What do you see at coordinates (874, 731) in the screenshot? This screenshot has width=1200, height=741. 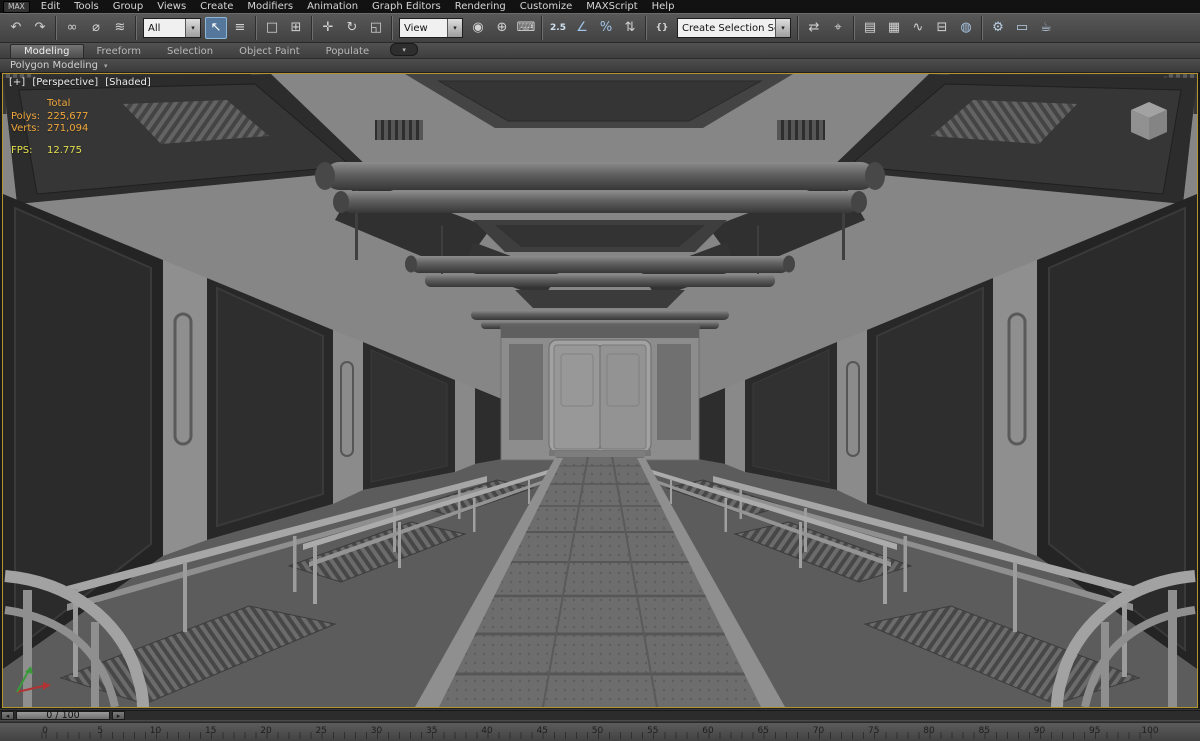 I see `frame-label-75: 75` at bounding box center [874, 731].